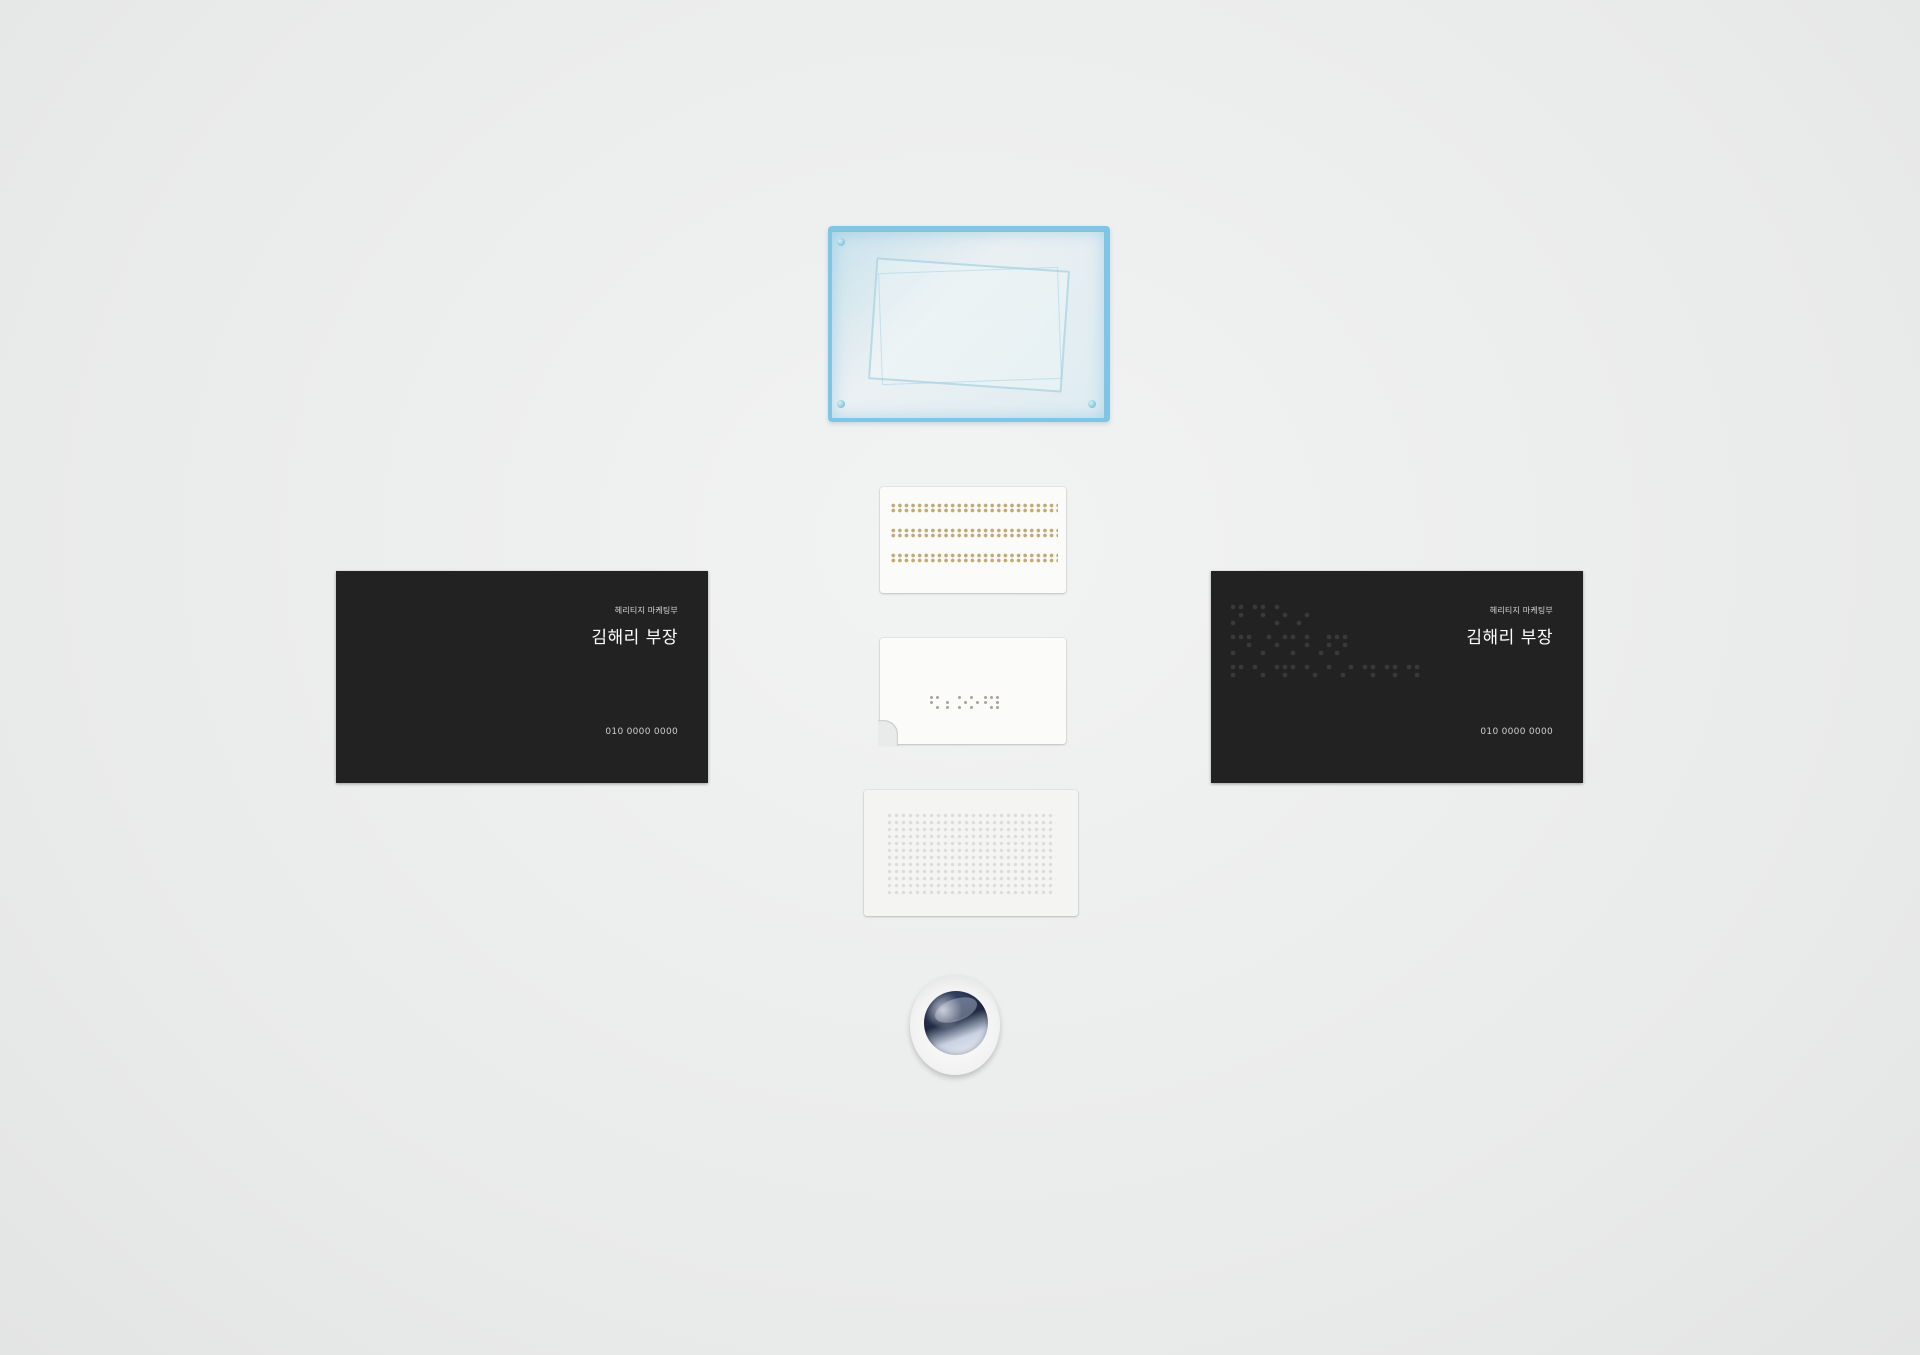 The height and width of the screenshot is (1355, 1920). Describe the element at coordinates (522, 677) in the screenshot. I see `business-card-left: 헤리티지 마케팅부 김해리 부장 010 0000 0000` at that location.